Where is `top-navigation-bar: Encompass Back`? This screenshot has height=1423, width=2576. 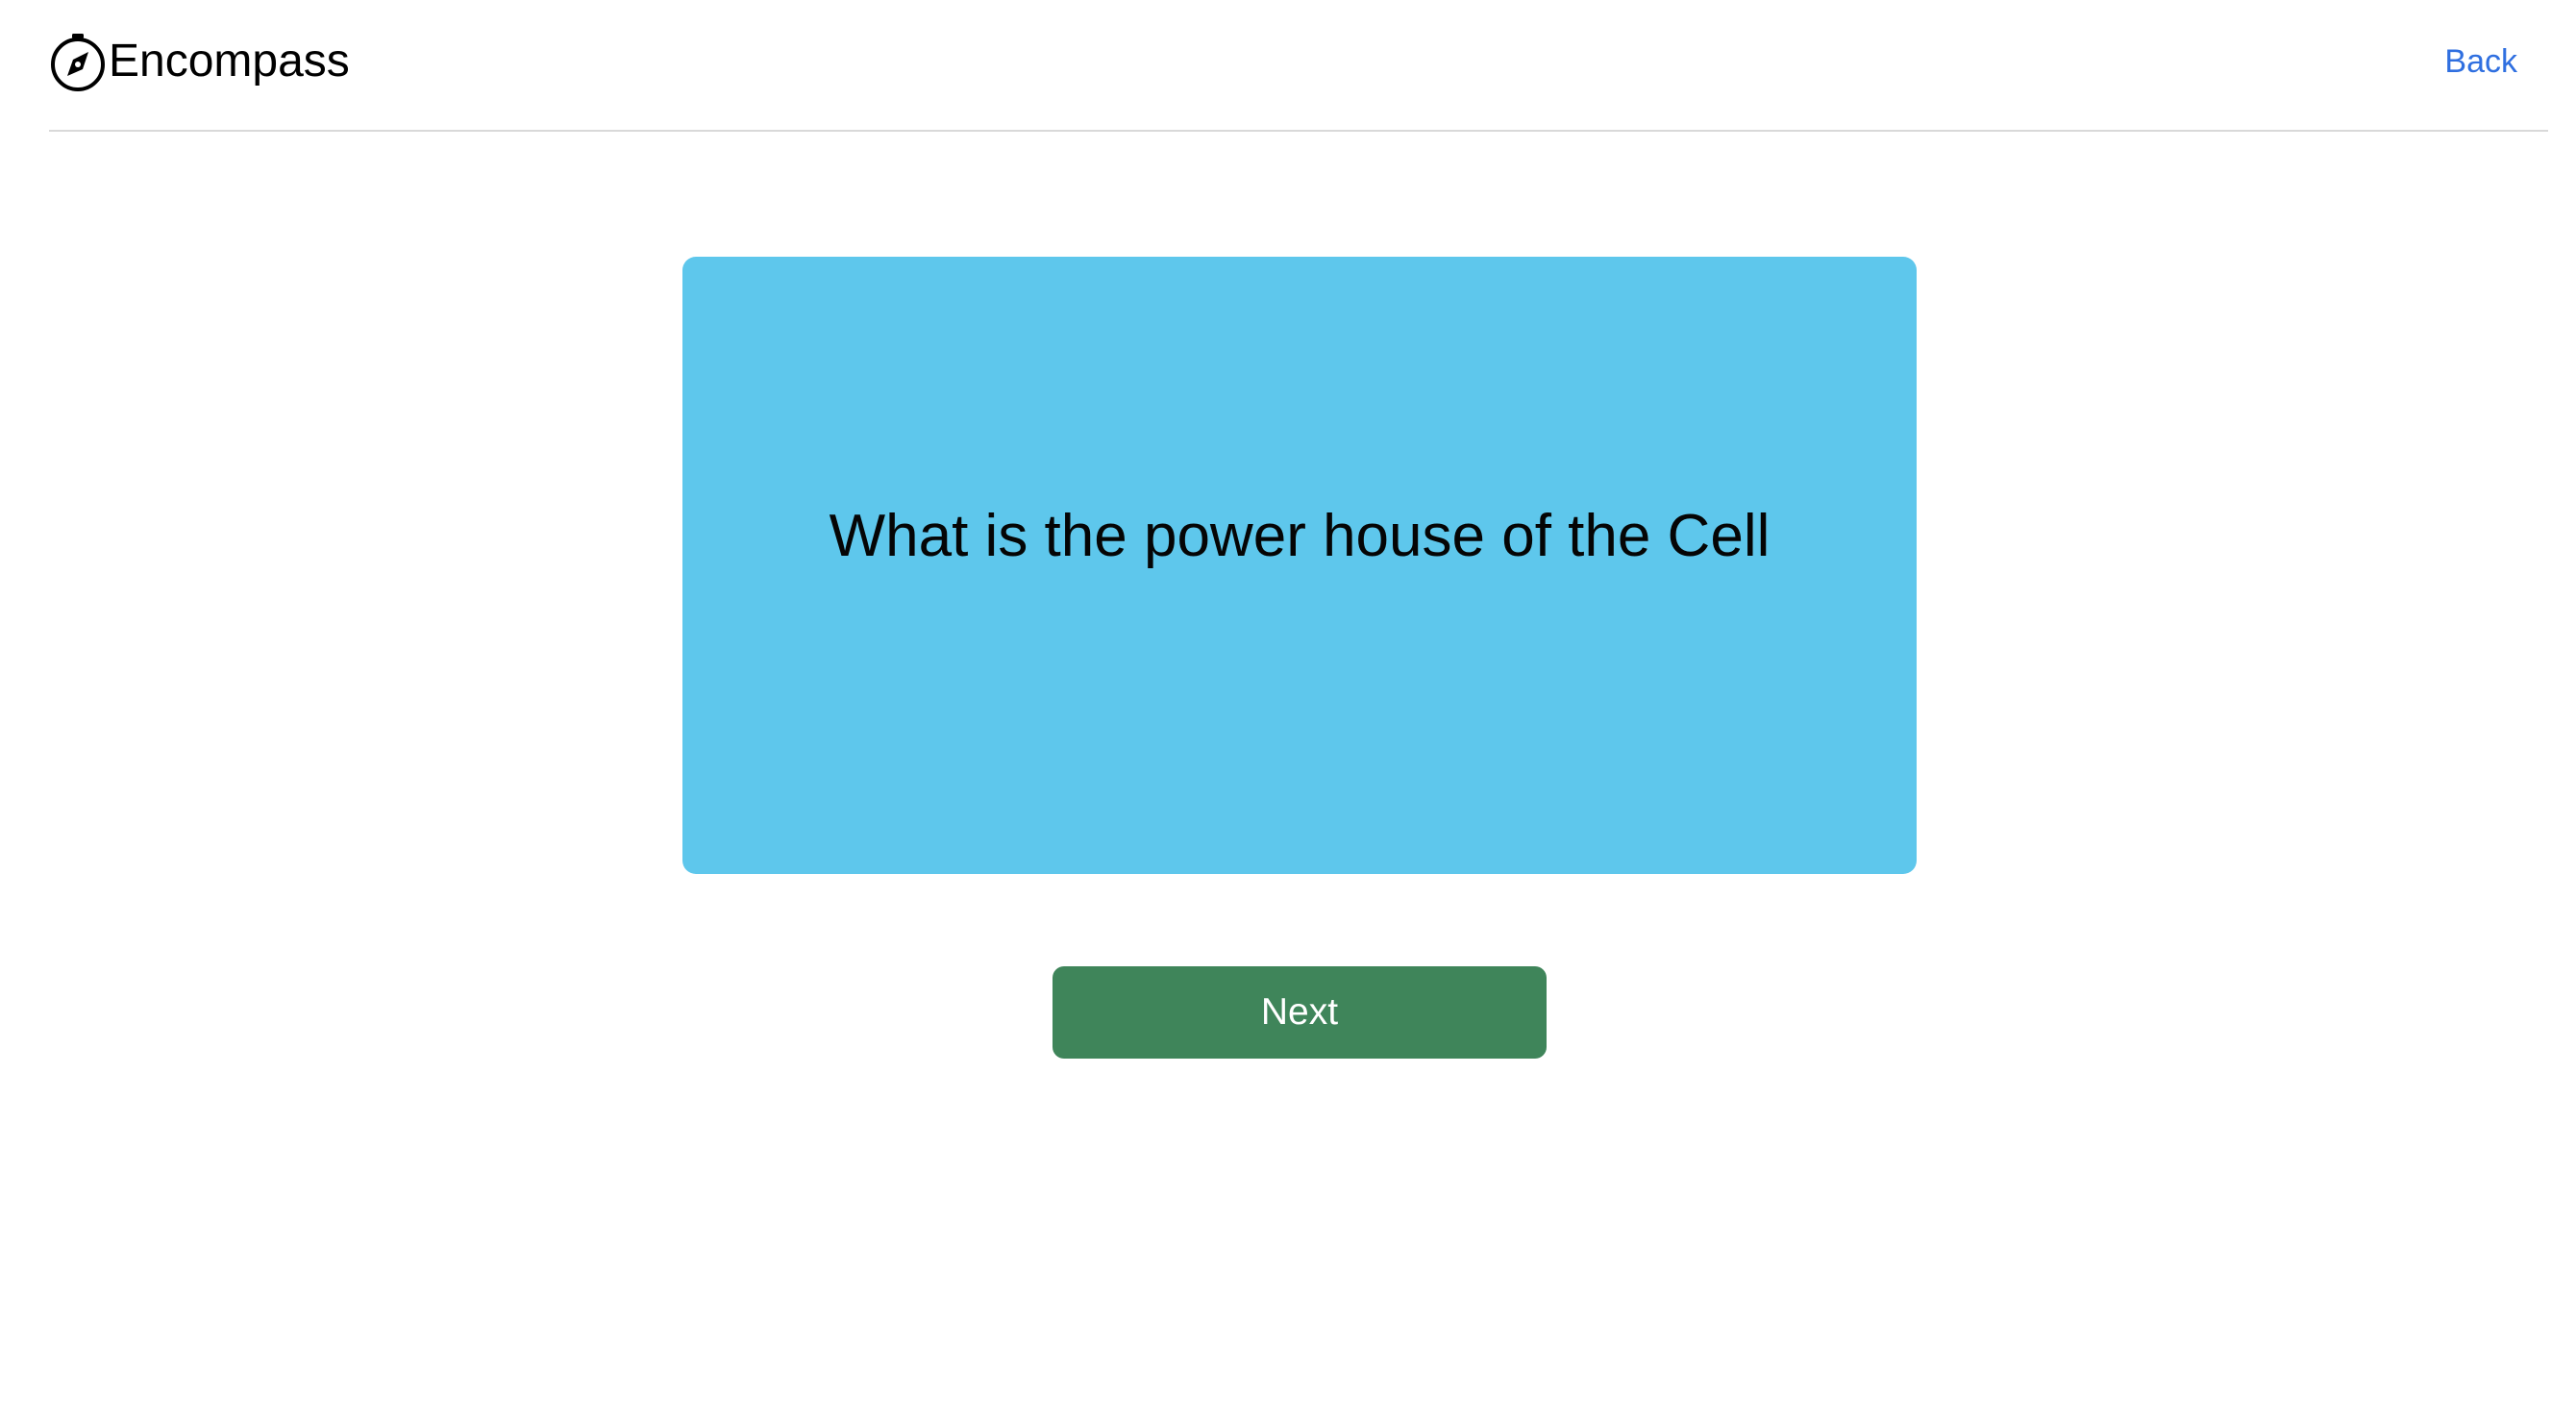 top-navigation-bar: Encompass Back is located at coordinates (1298, 66).